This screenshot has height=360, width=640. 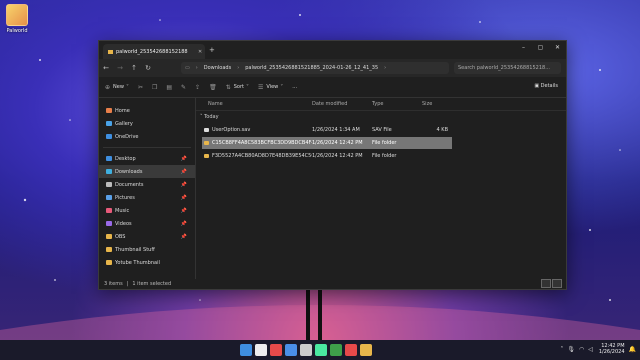 What do you see at coordinates (336, 350) in the screenshot?
I see `xbox-icon` at bounding box center [336, 350].